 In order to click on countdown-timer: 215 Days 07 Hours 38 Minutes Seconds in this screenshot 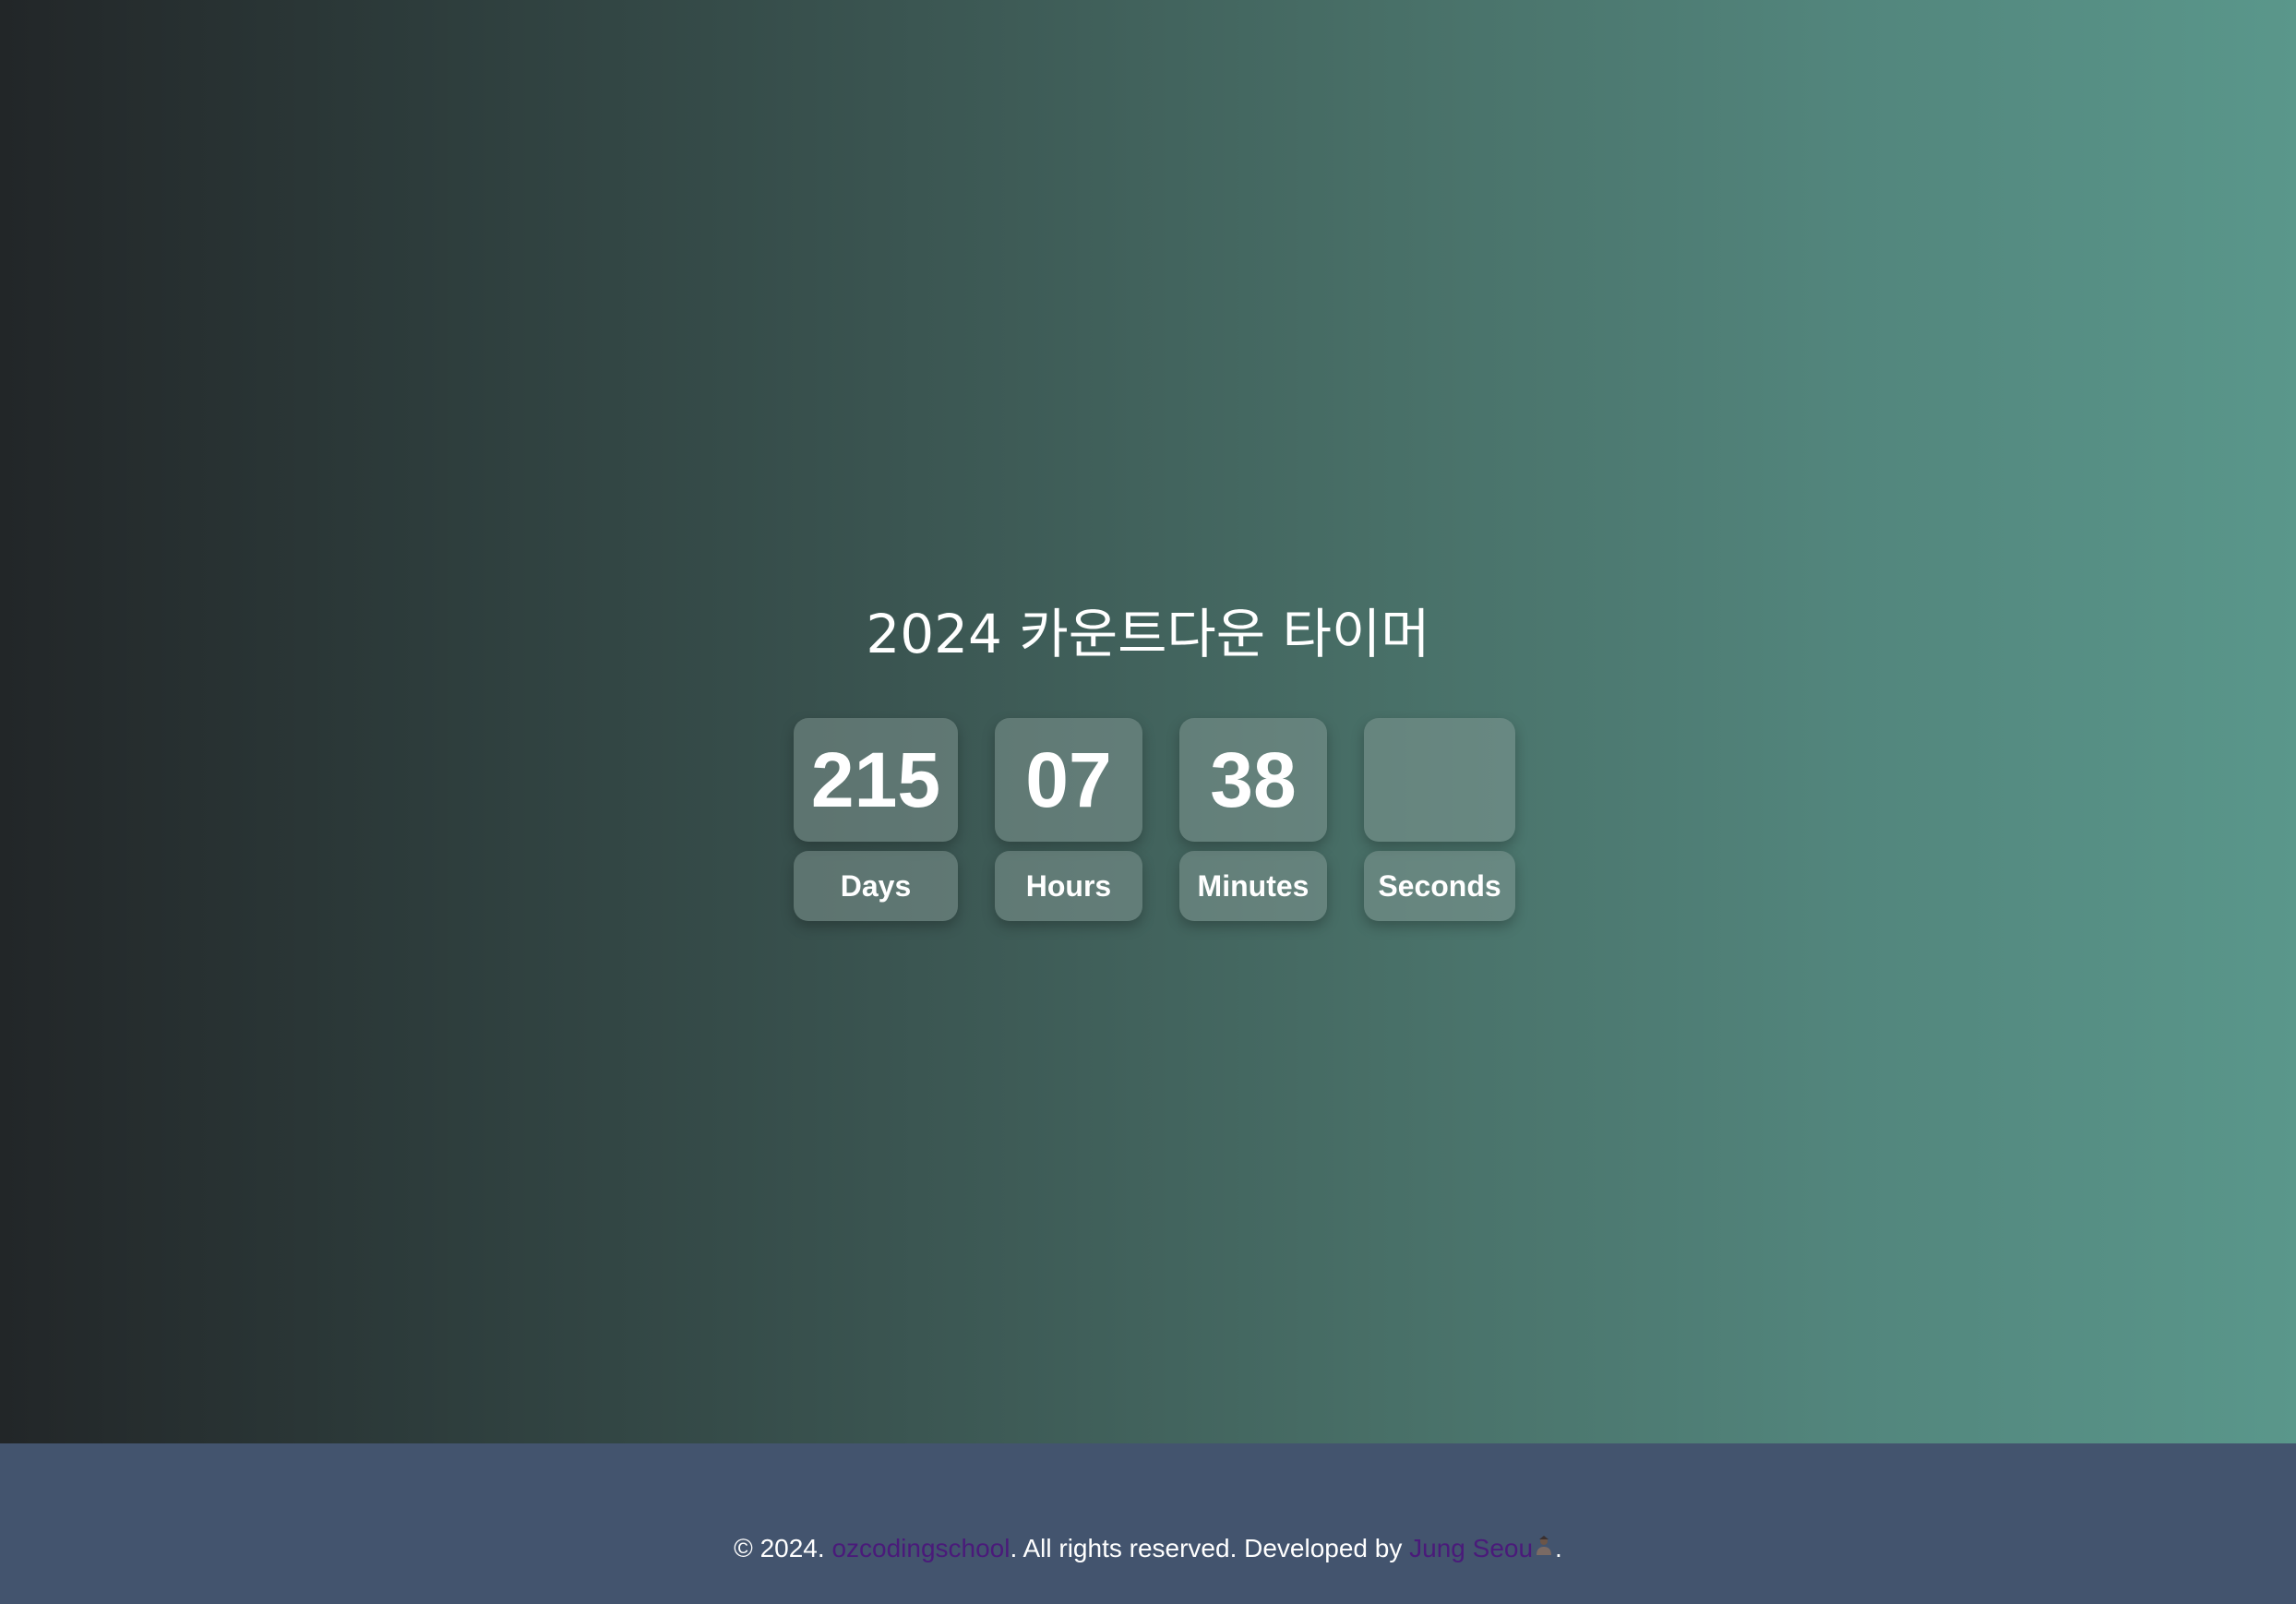, I will do `click(1154, 820)`.